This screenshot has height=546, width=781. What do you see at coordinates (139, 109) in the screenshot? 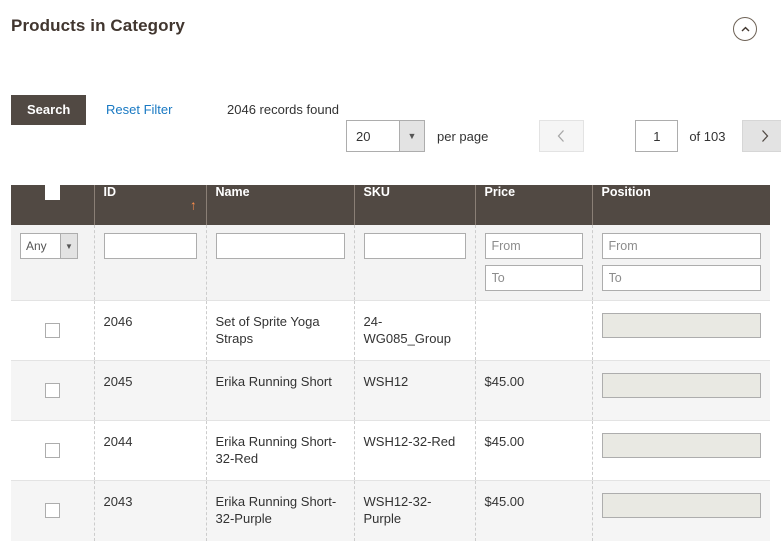
I see `reset-filter-link: Reset Filter` at bounding box center [139, 109].